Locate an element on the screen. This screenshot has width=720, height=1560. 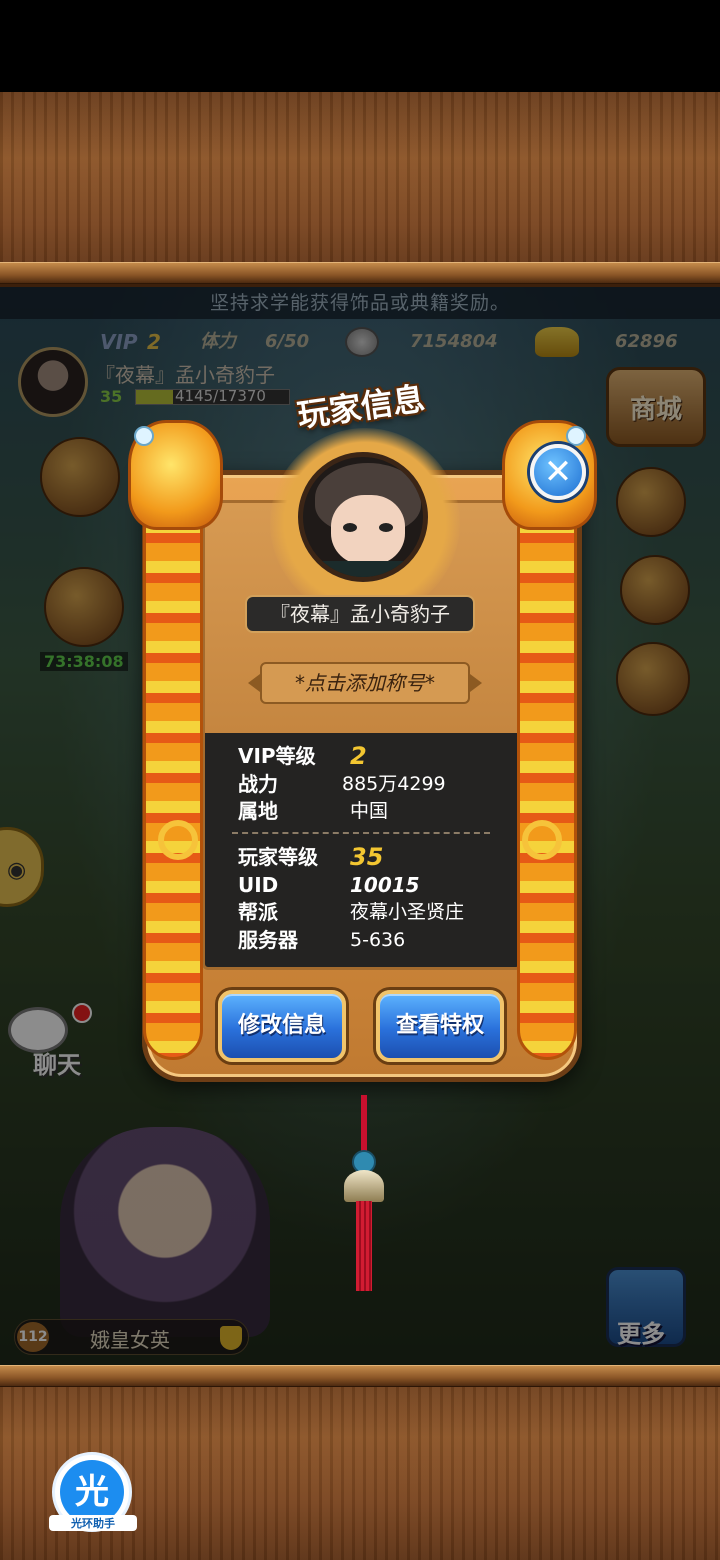
tassel-bell is located at coordinates (364, 1186).